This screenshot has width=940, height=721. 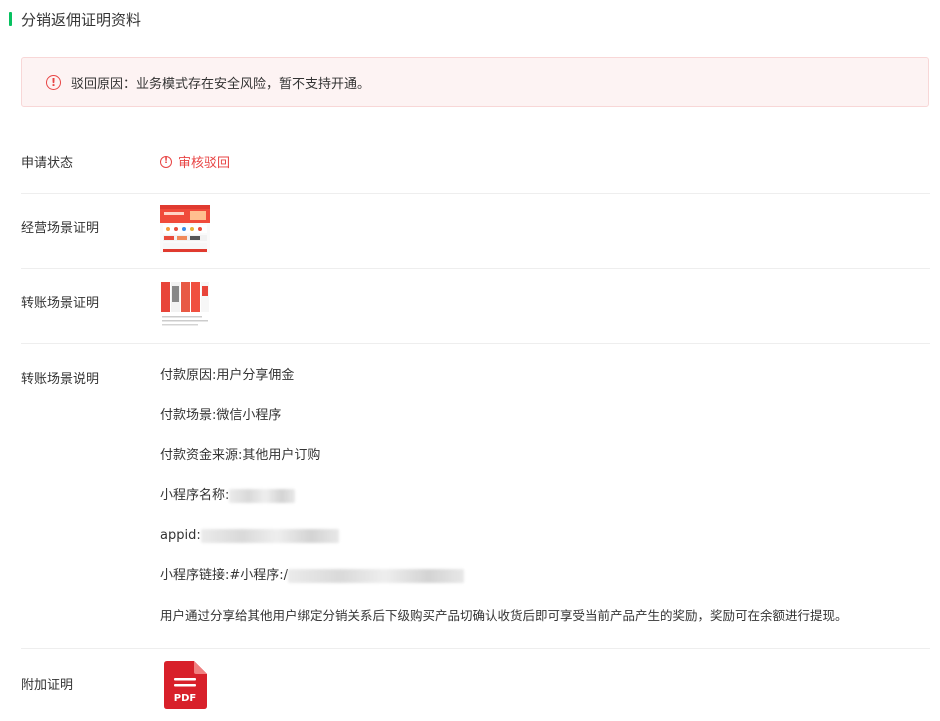 What do you see at coordinates (224, 575) in the screenshot?
I see `link-label: 小程序链接:#小程序:/` at bounding box center [224, 575].